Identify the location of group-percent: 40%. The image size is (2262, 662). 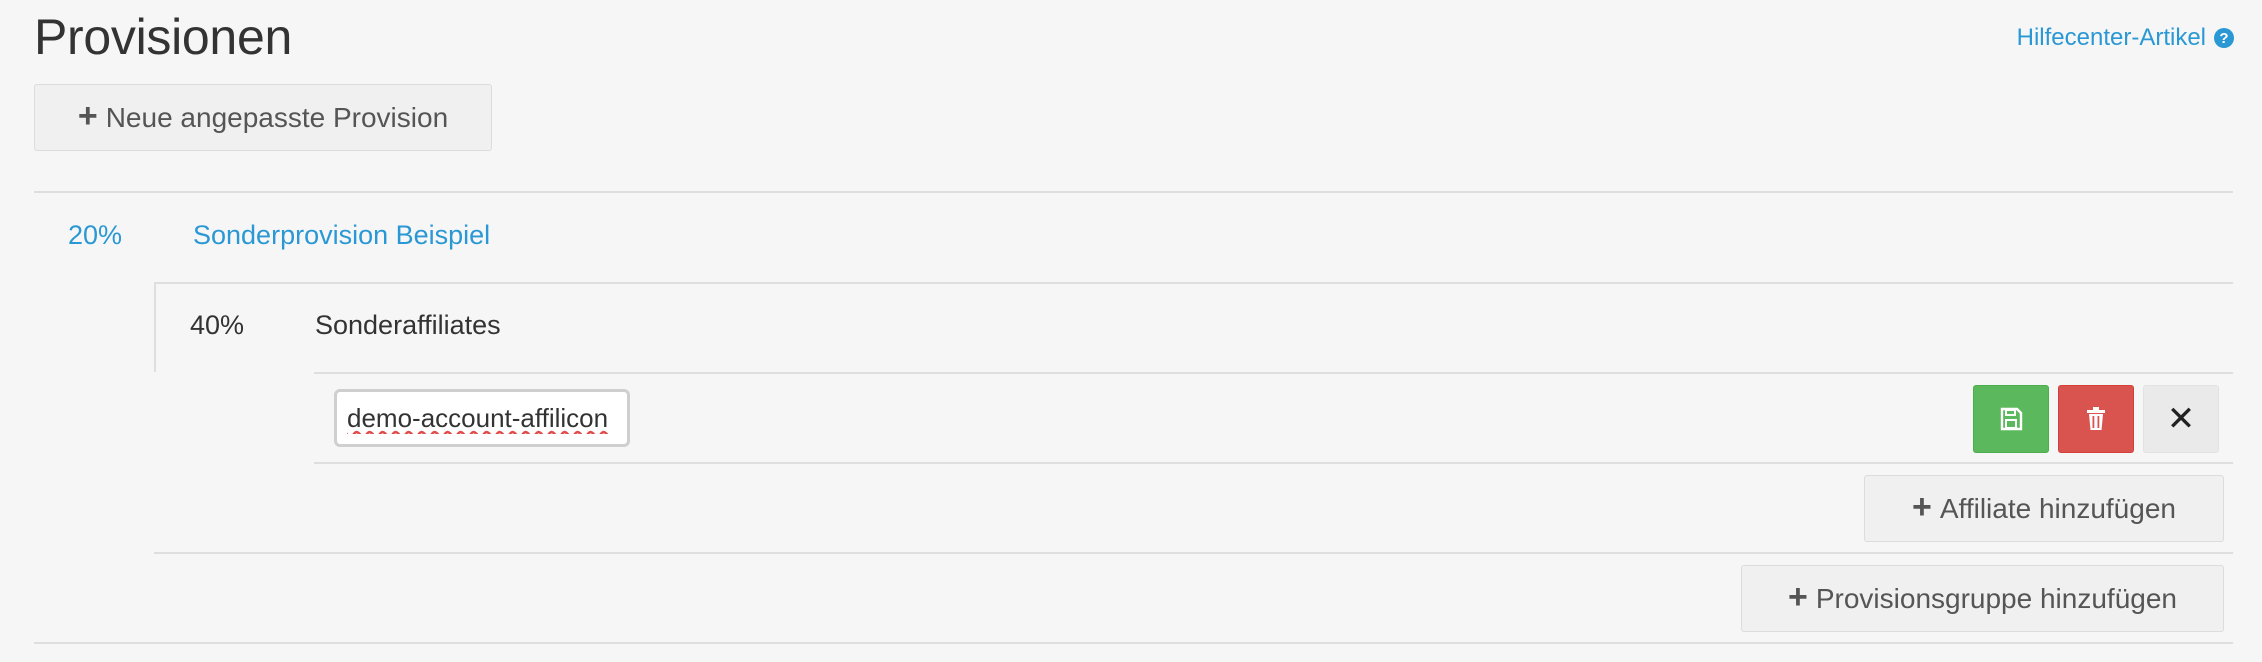
(217, 325).